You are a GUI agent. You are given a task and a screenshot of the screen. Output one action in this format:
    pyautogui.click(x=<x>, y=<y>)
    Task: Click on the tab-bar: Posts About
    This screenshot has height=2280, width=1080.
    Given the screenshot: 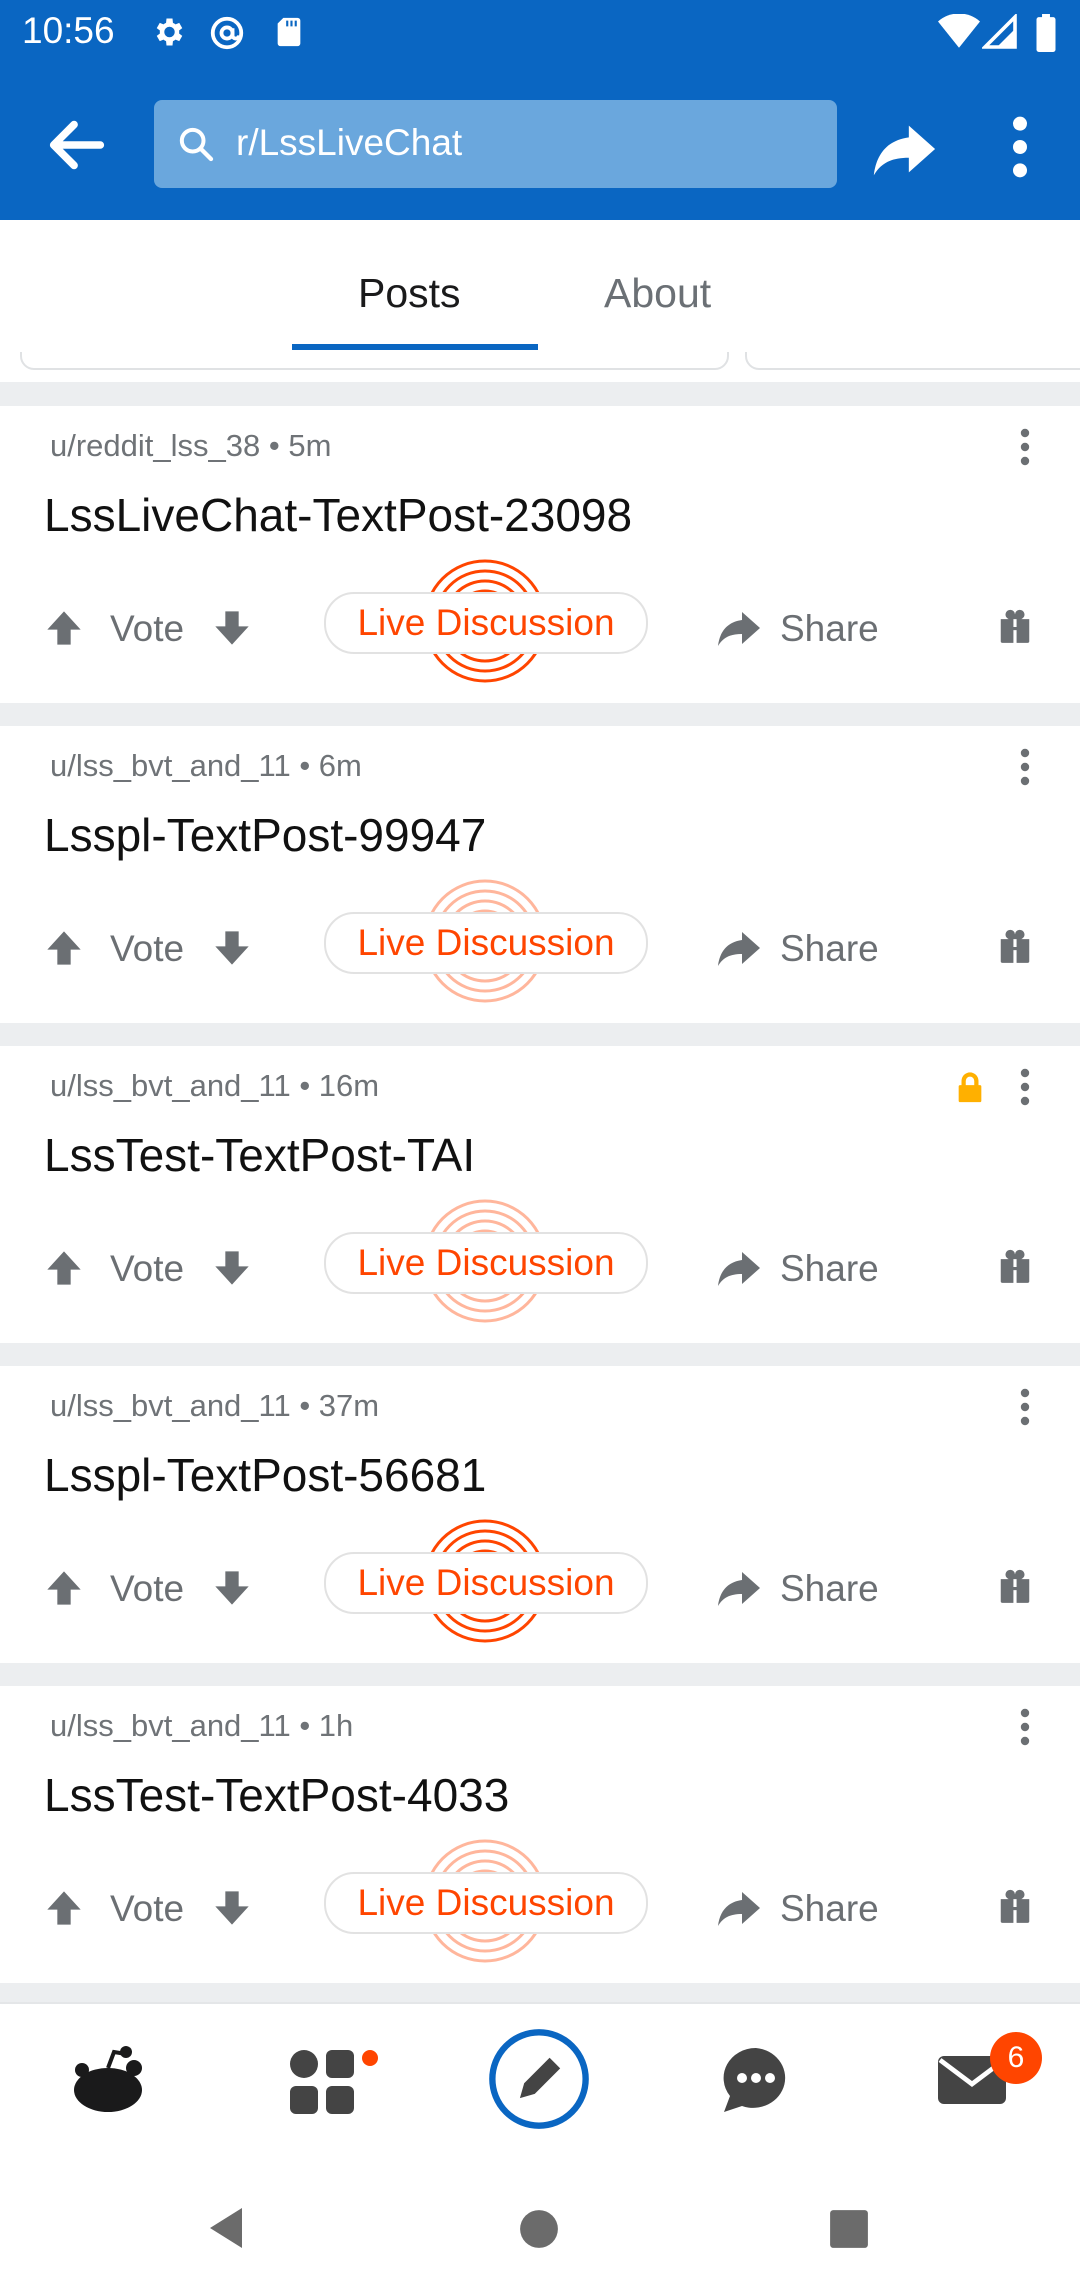 What is the action you would take?
    pyautogui.click(x=540, y=287)
    